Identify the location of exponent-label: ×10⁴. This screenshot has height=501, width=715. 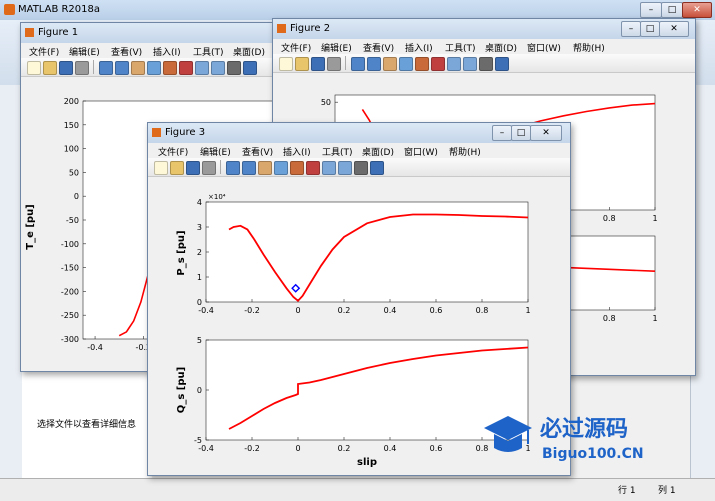
(217, 197).